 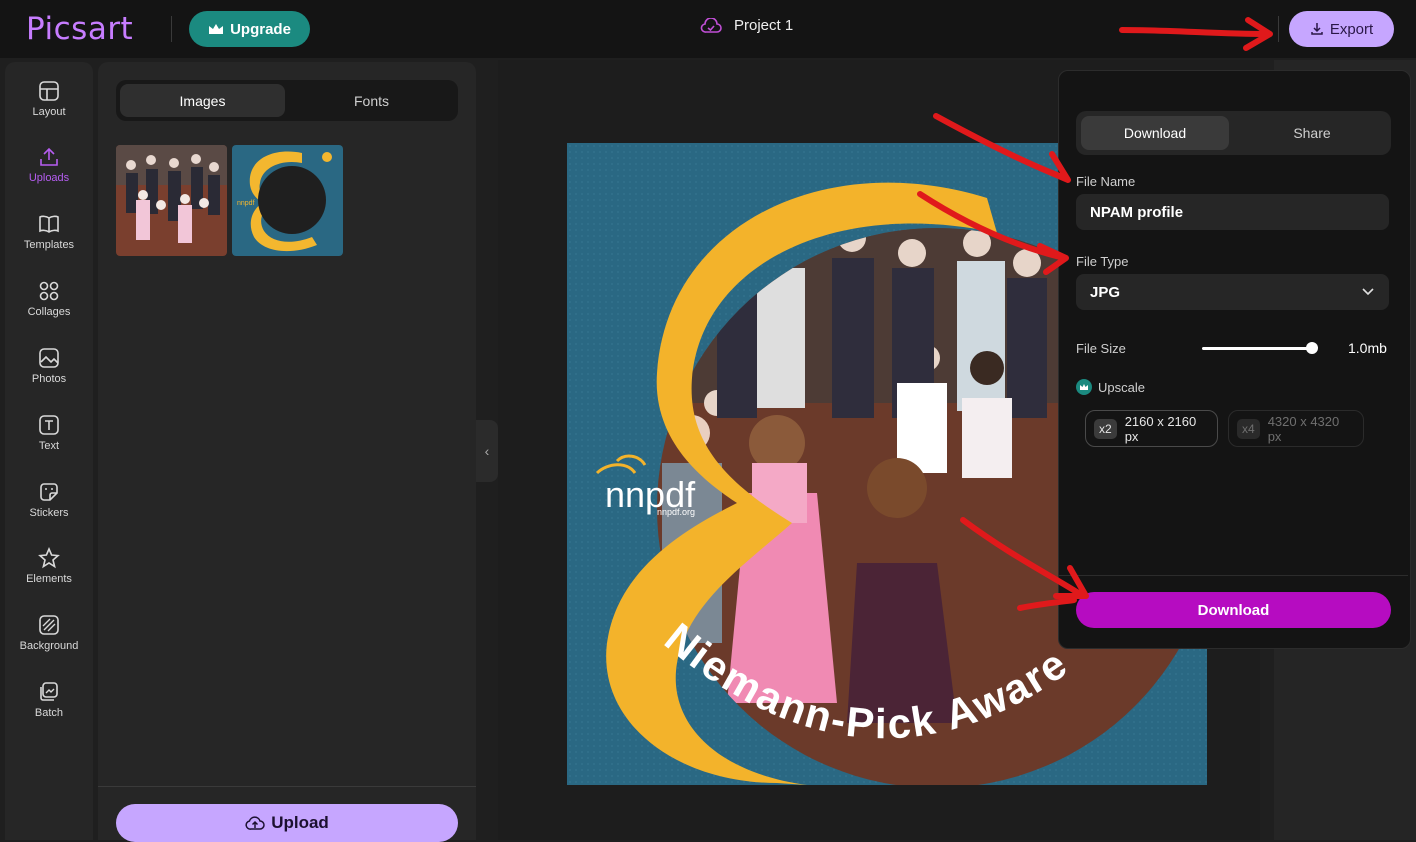 What do you see at coordinates (1024, 558) in the screenshot?
I see `arrow-to-download` at bounding box center [1024, 558].